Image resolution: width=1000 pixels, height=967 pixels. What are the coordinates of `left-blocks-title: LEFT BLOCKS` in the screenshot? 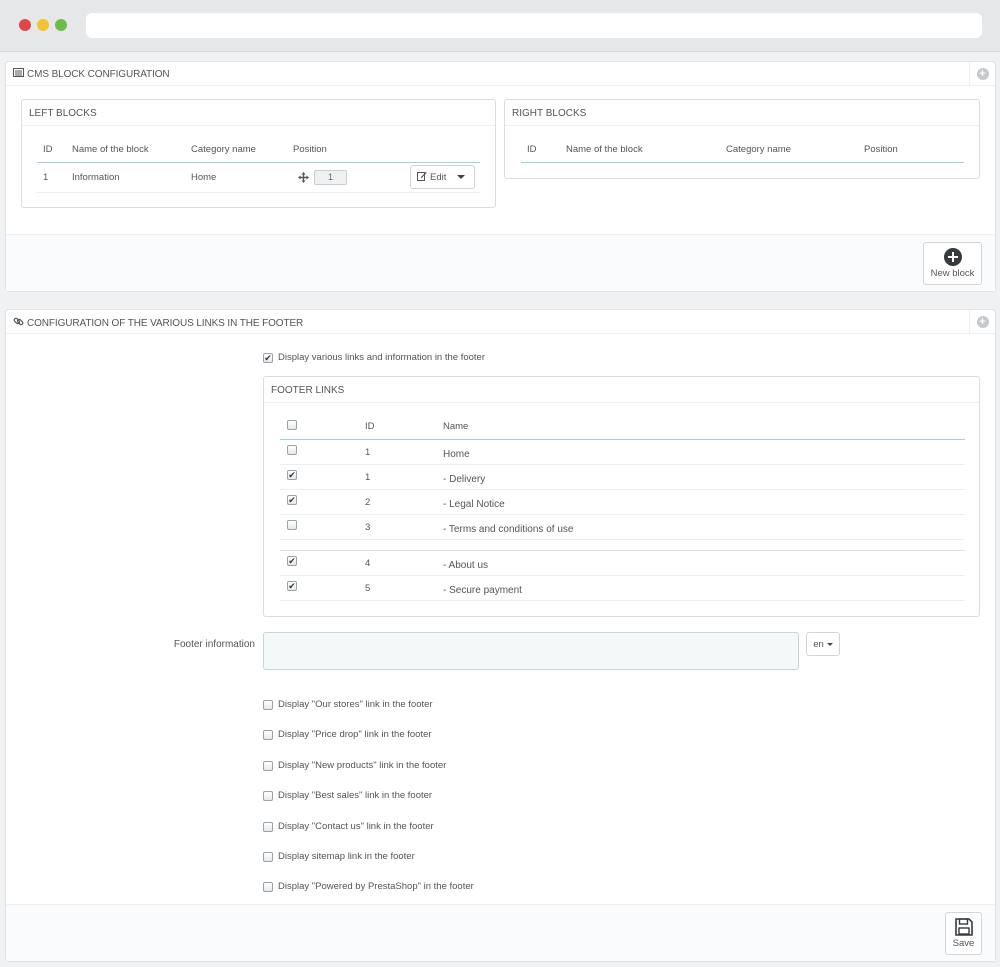 It's located at (63, 113).